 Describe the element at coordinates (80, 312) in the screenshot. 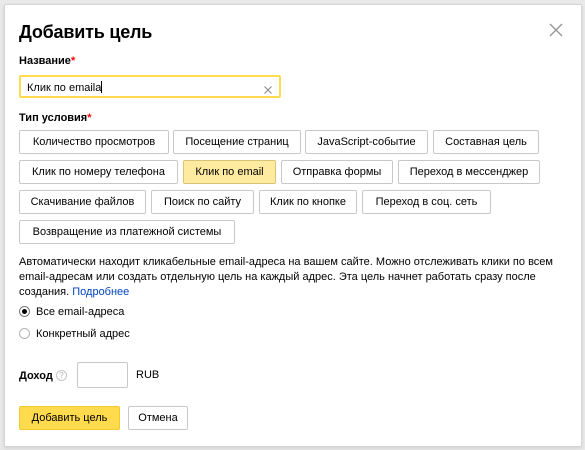

I see `radio-all-emails-label: Все email-адреса` at that location.